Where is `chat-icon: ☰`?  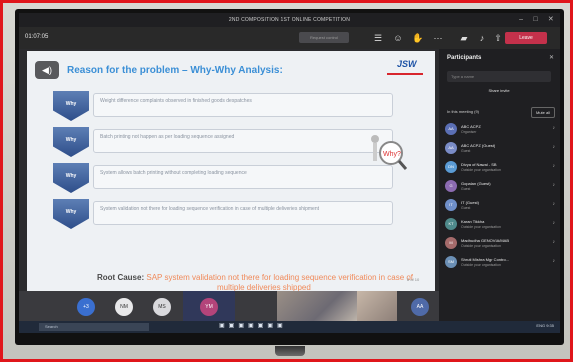 chat-icon: ☰ is located at coordinates (378, 38).